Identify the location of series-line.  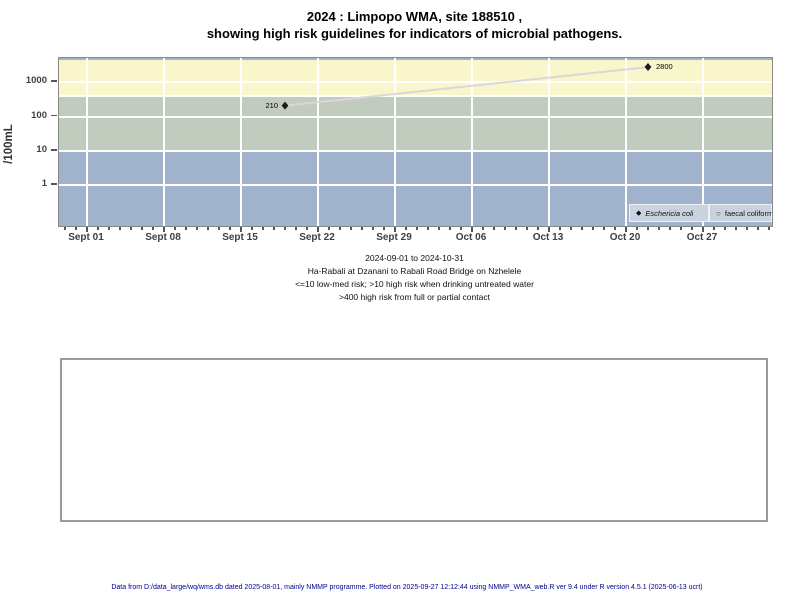
(466, 86).